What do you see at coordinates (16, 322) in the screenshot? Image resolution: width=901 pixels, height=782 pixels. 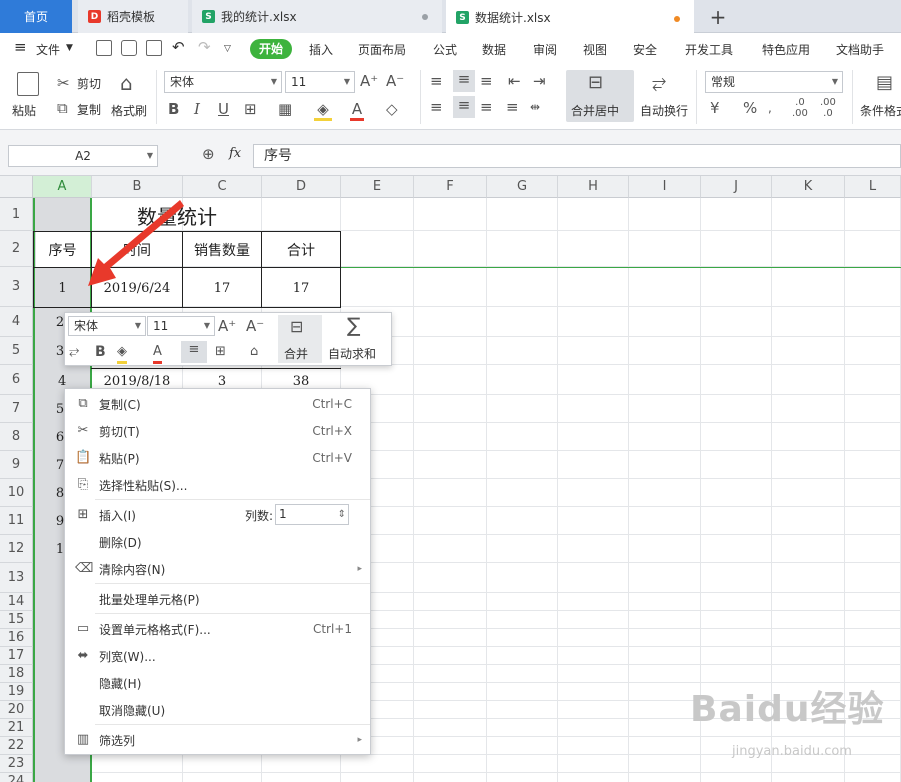 I see `row-header-4: 4` at bounding box center [16, 322].